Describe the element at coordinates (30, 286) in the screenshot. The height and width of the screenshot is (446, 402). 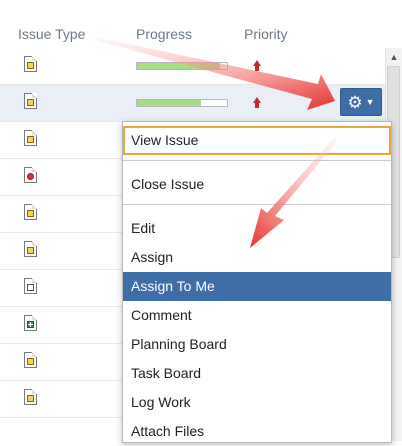
I see `story-icon` at that location.